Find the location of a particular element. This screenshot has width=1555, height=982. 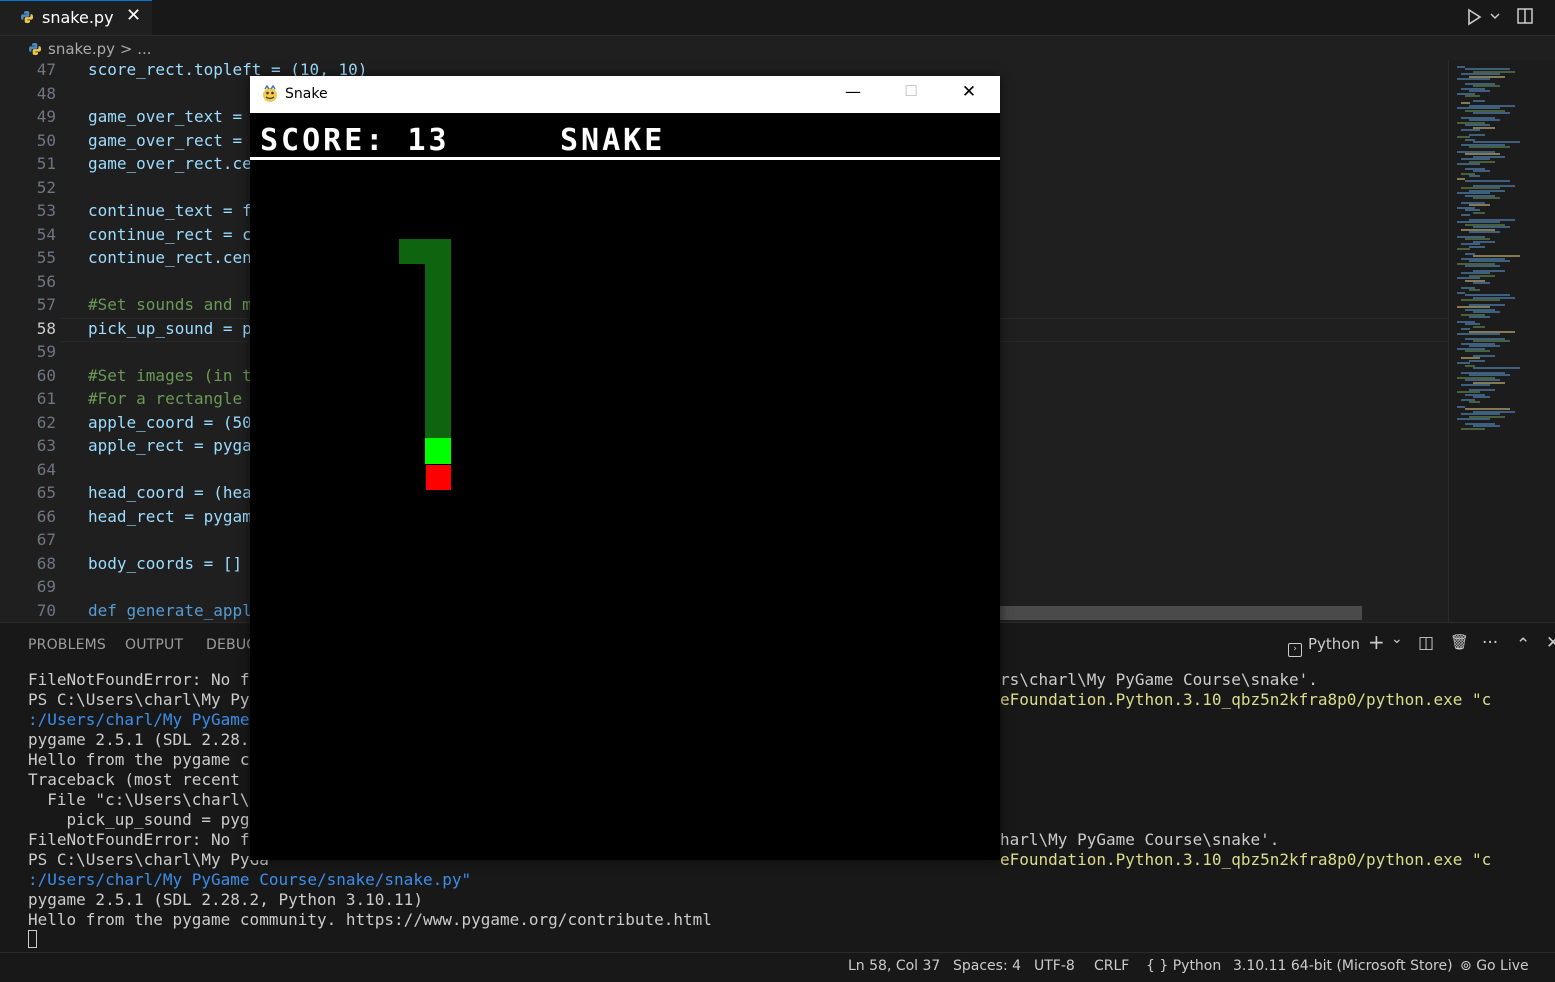

tab-snake-py: snake.py ✕ is located at coordinates (76, 17).